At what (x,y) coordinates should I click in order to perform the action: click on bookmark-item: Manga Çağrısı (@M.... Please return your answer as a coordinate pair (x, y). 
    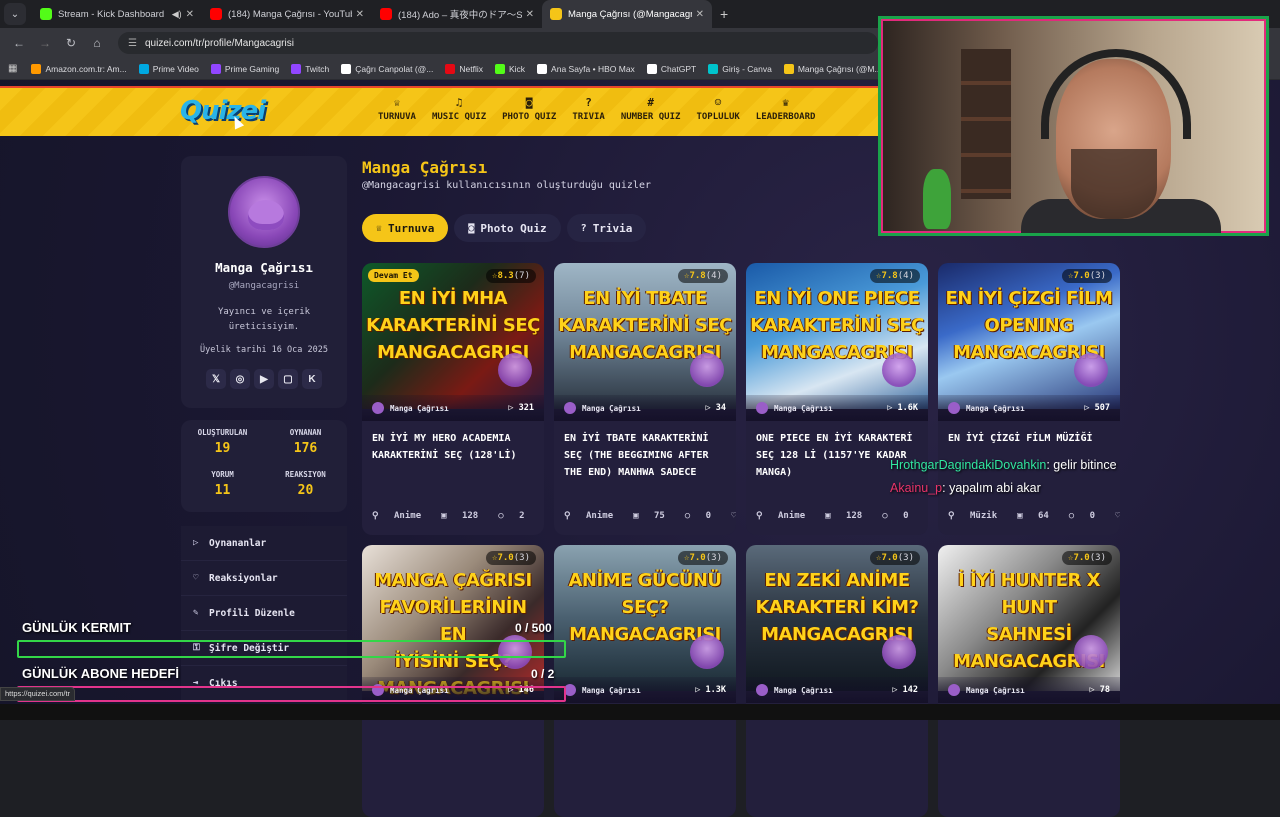
    Looking at the image, I should click on (832, 68).